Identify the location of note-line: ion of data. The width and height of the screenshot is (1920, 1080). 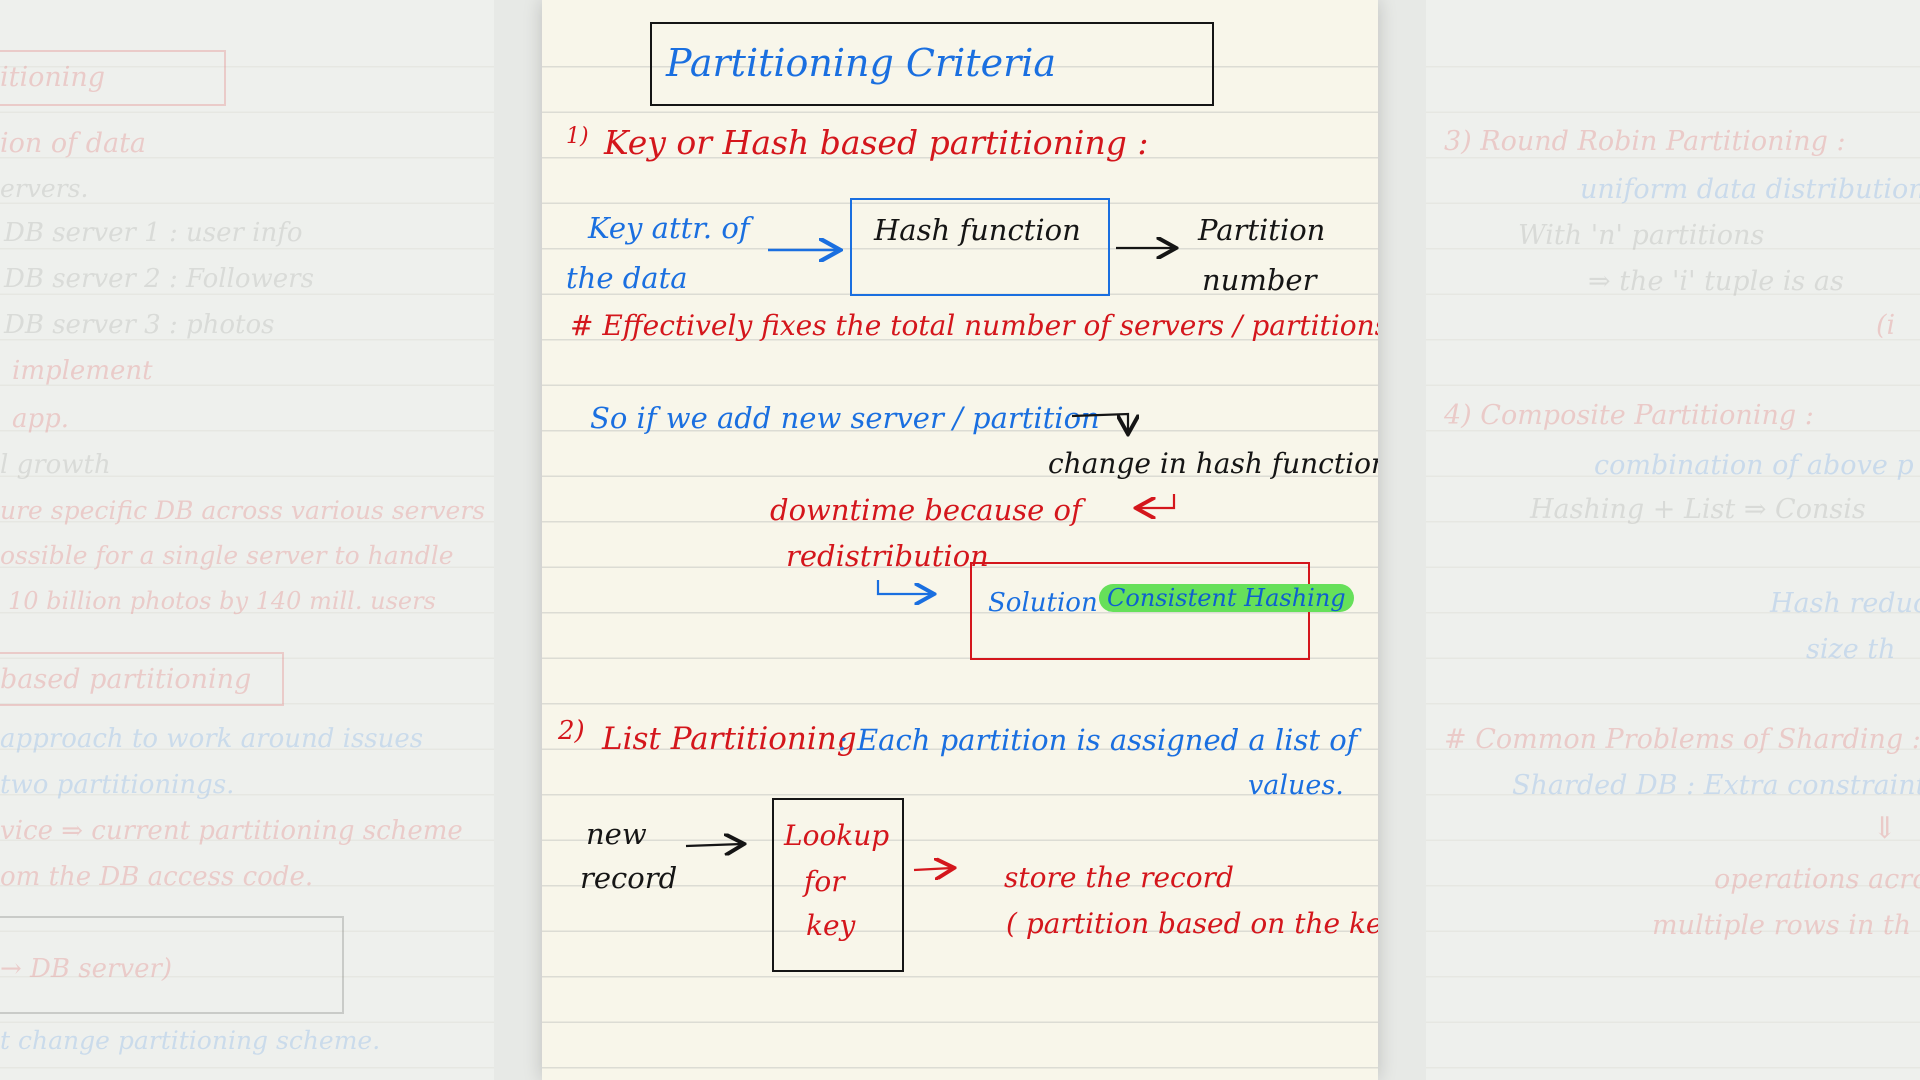
(73, 143).